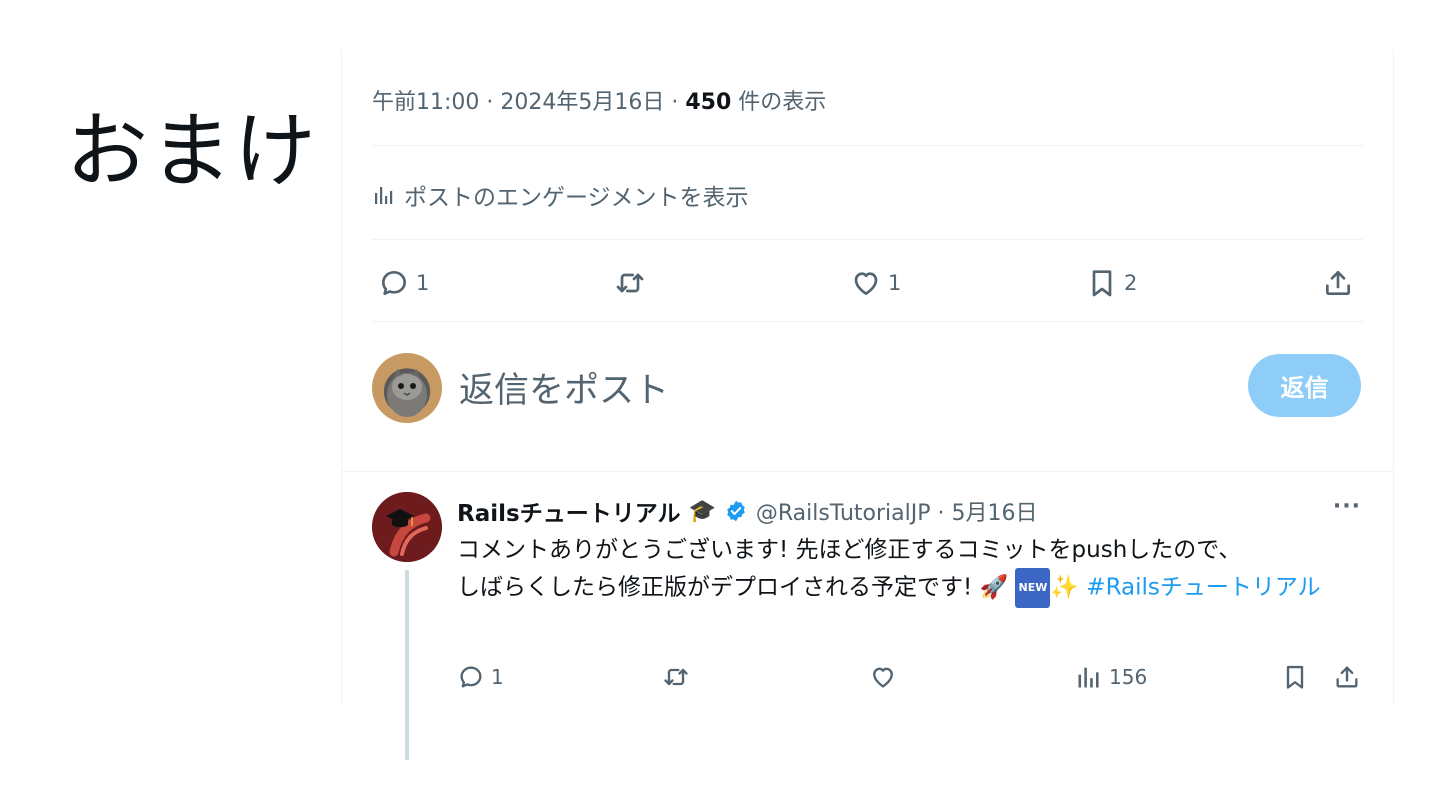  What do you see at coordinates (1131, 283) in the screenshot?
I see `bookmark-count: 2` at bounding box center [1131, 283].